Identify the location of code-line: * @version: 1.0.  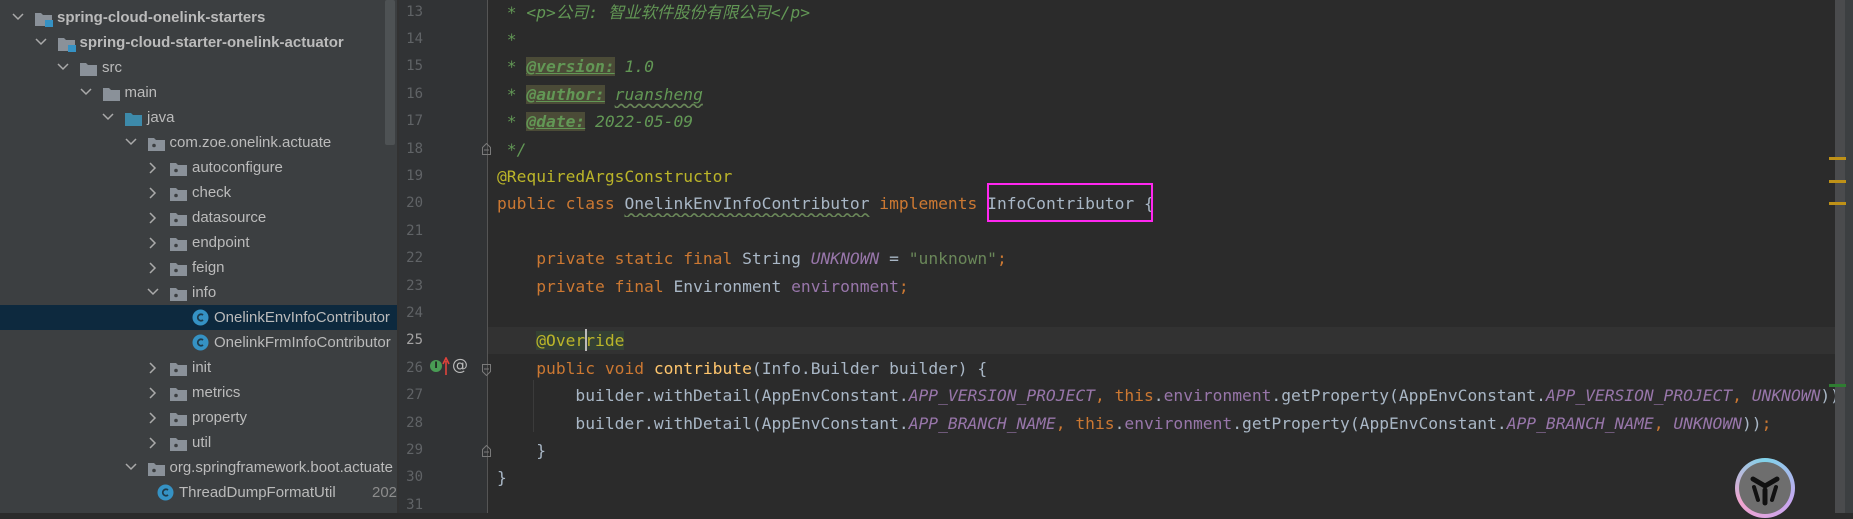
(1166, 66).